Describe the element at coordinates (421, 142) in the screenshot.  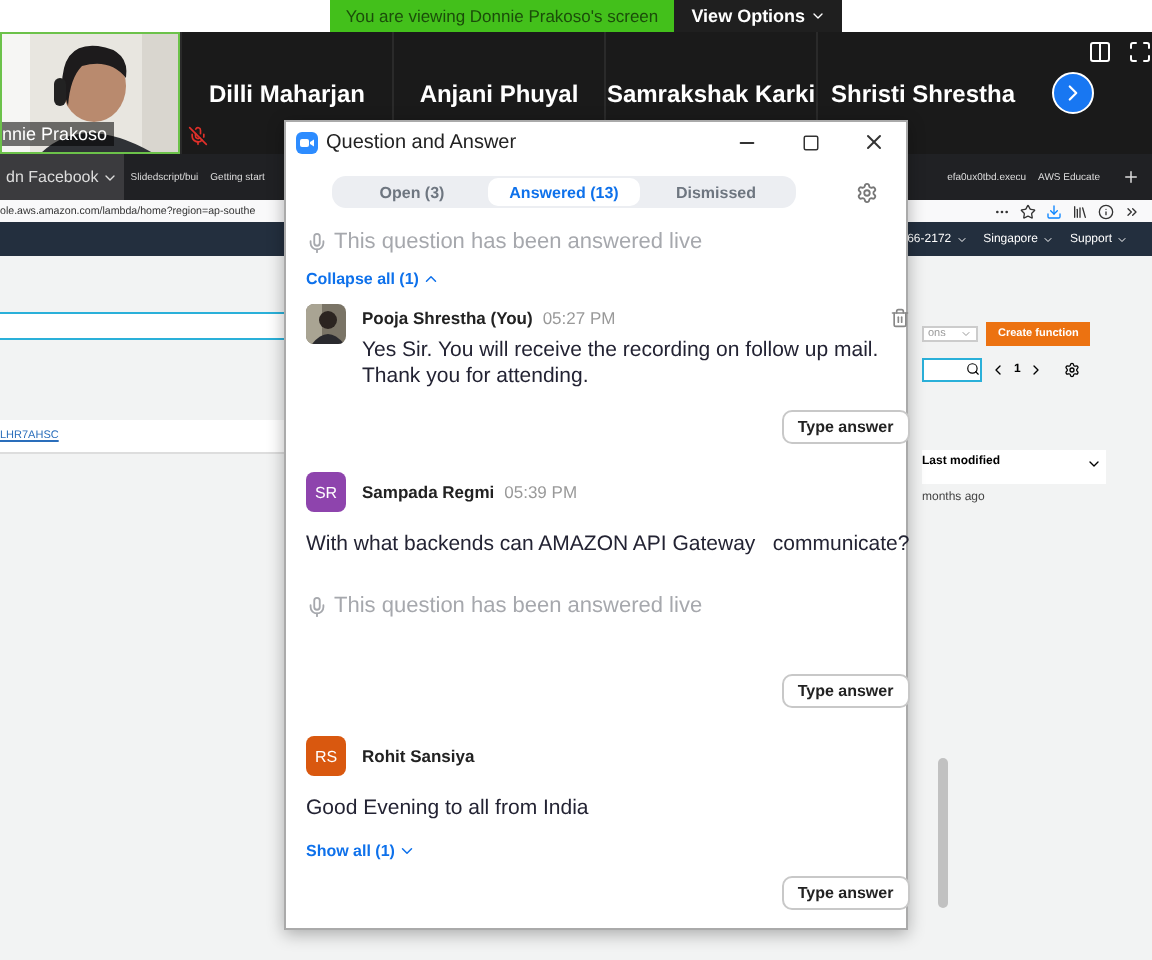
I see `window-title: Question and Answer` at that location.